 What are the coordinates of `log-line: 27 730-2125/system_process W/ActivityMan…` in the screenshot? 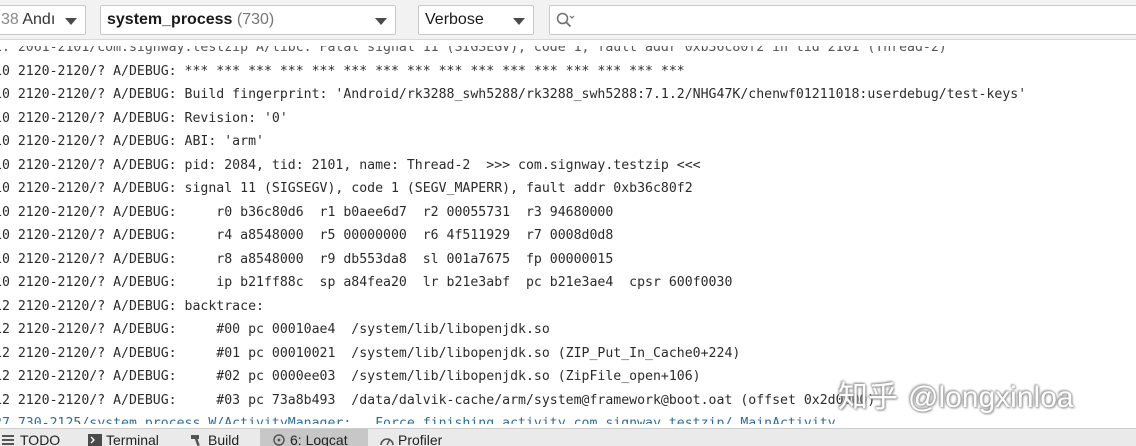 It's located at (418, 420).